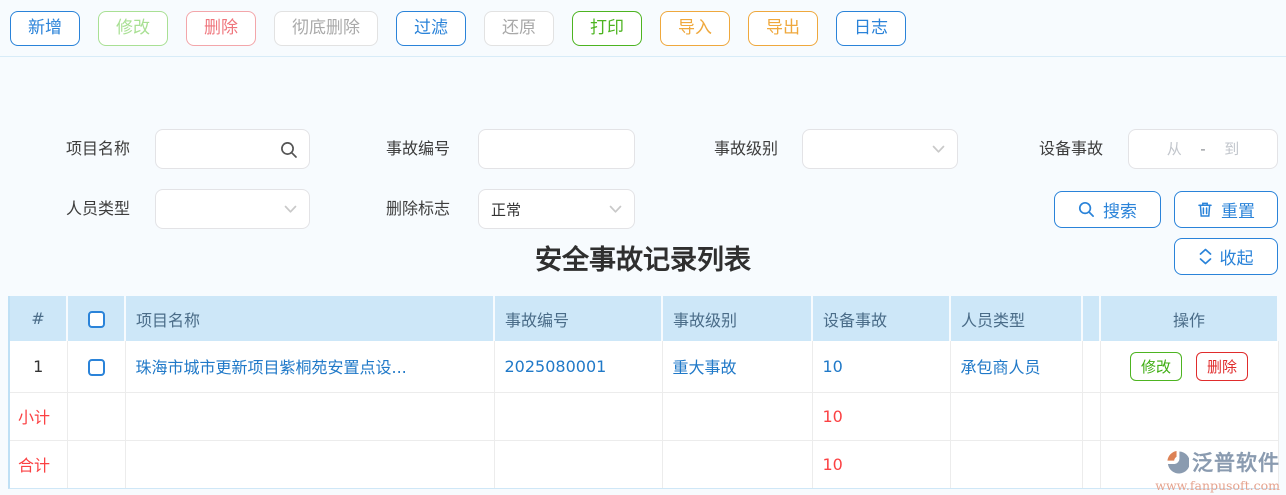 This screenshot has height=495, width=1286. I want to click on cell-actions: 修改 删除, so click(1189, 367).